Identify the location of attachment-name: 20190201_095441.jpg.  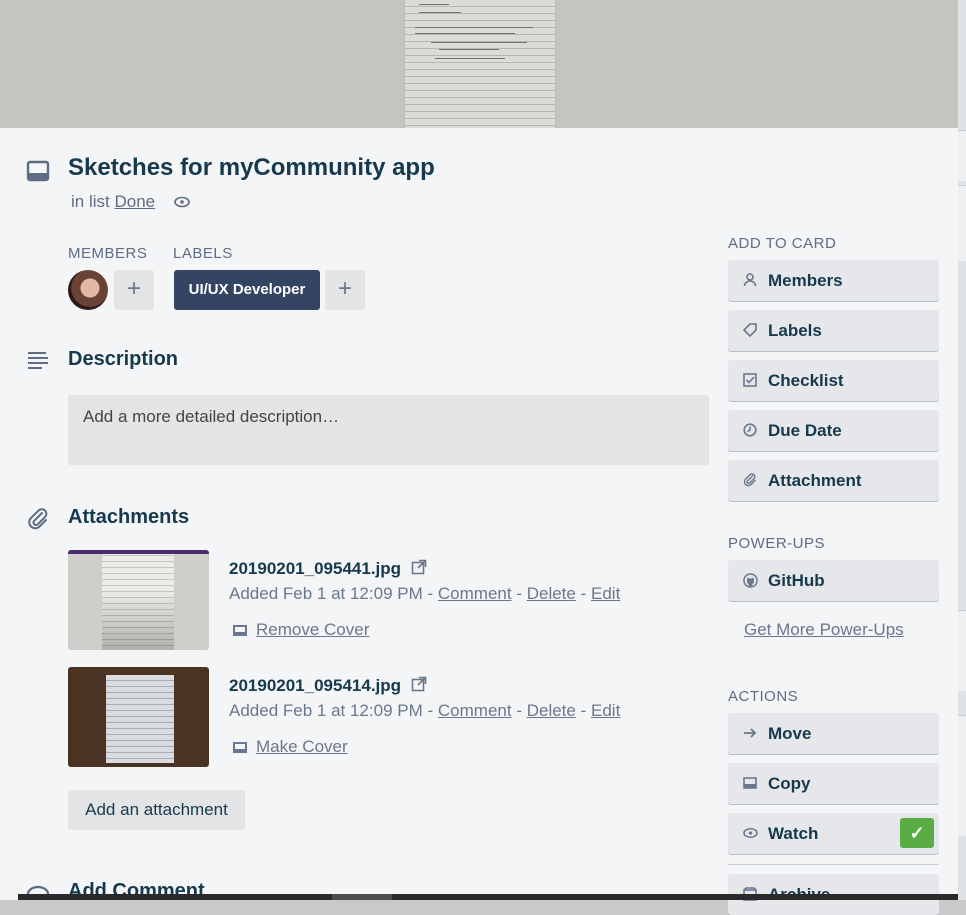
(328, 569).